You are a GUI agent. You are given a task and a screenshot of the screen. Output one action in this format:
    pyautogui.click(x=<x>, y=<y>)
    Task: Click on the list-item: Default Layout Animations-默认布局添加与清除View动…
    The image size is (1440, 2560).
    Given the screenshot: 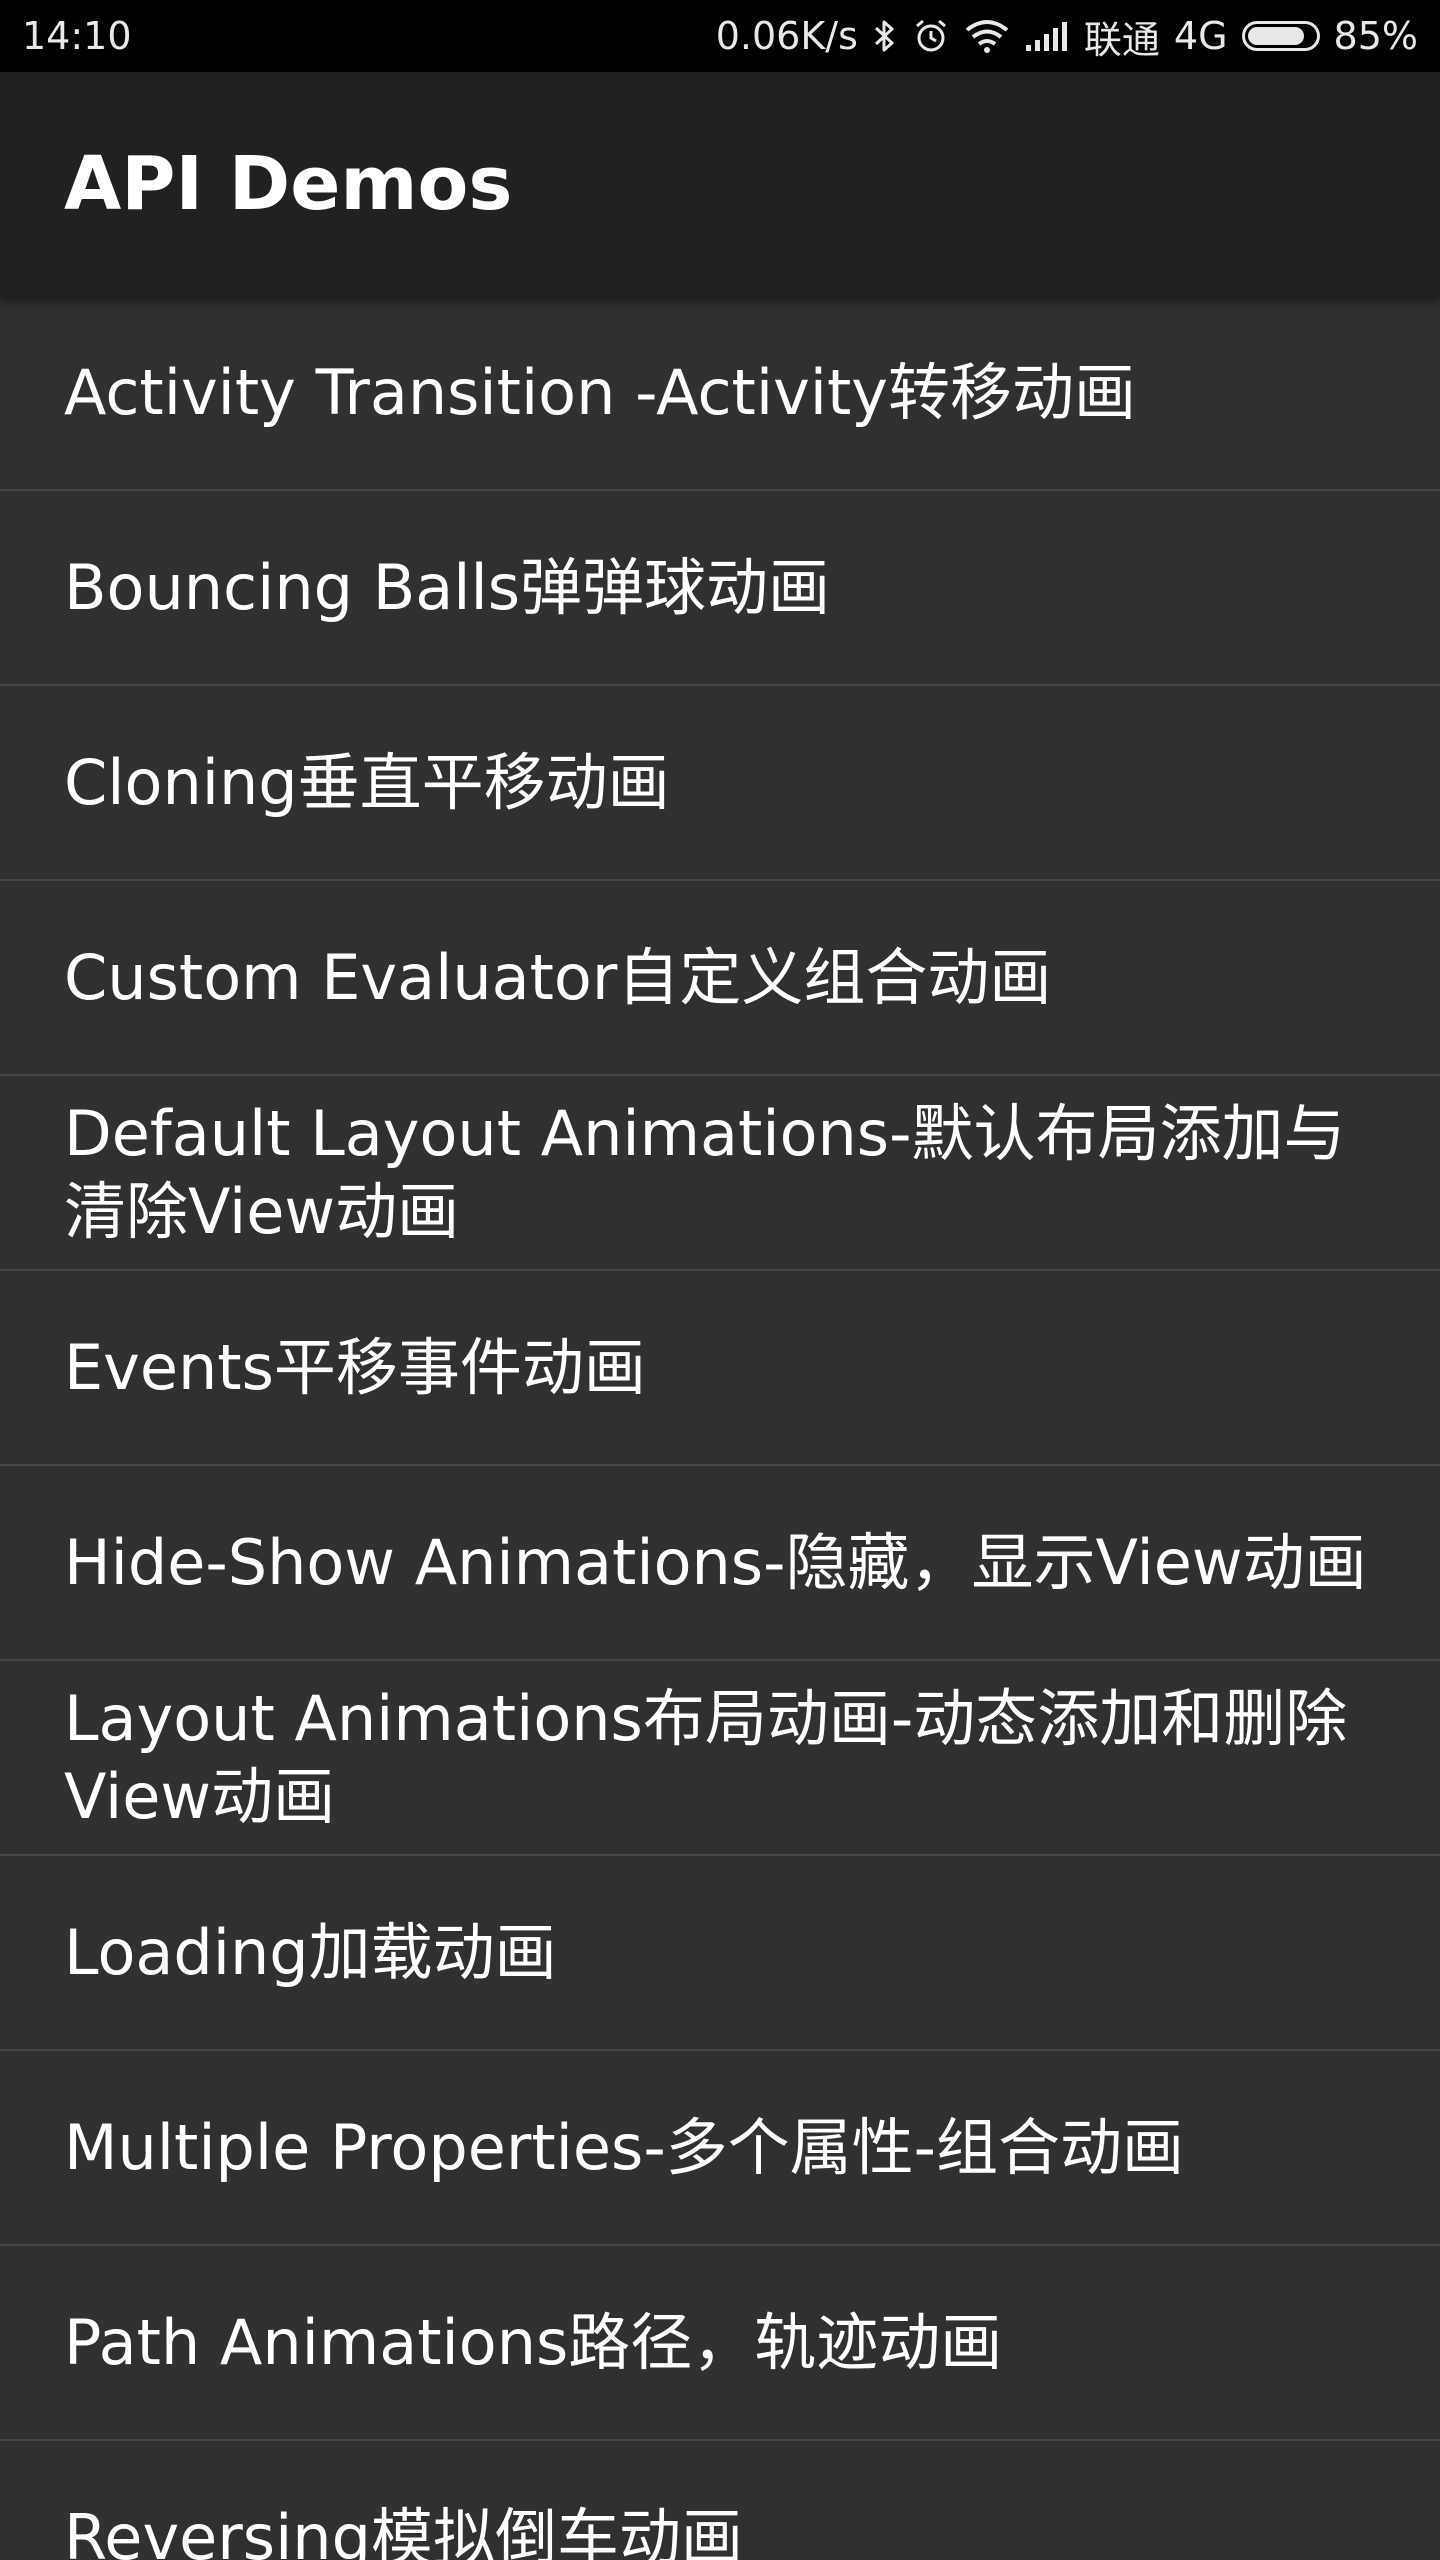 What is the action you would take?
    pyautogui.click(x=720, y=1173)
    